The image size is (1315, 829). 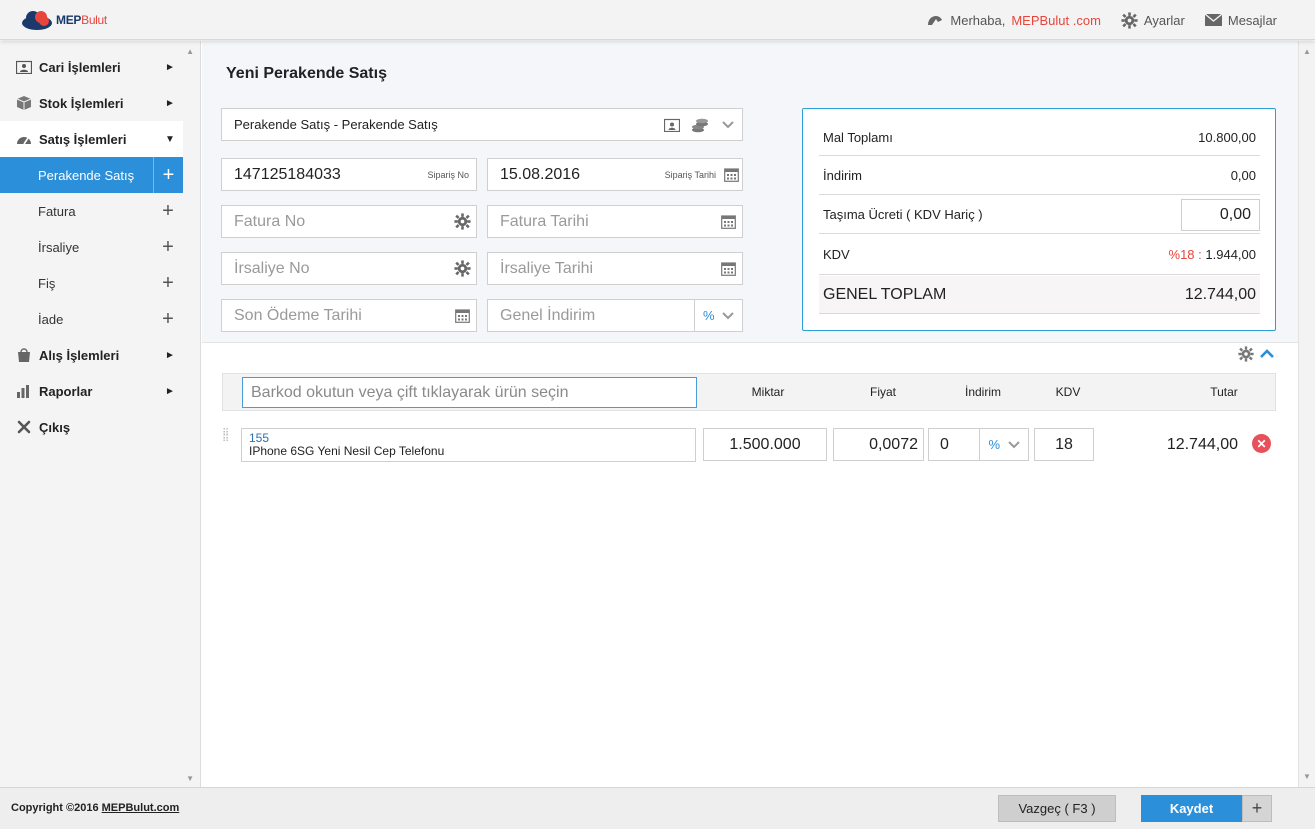 I want to click on sidebar-item-raporlar: Raporlar ►, so click(x=91, y=391).